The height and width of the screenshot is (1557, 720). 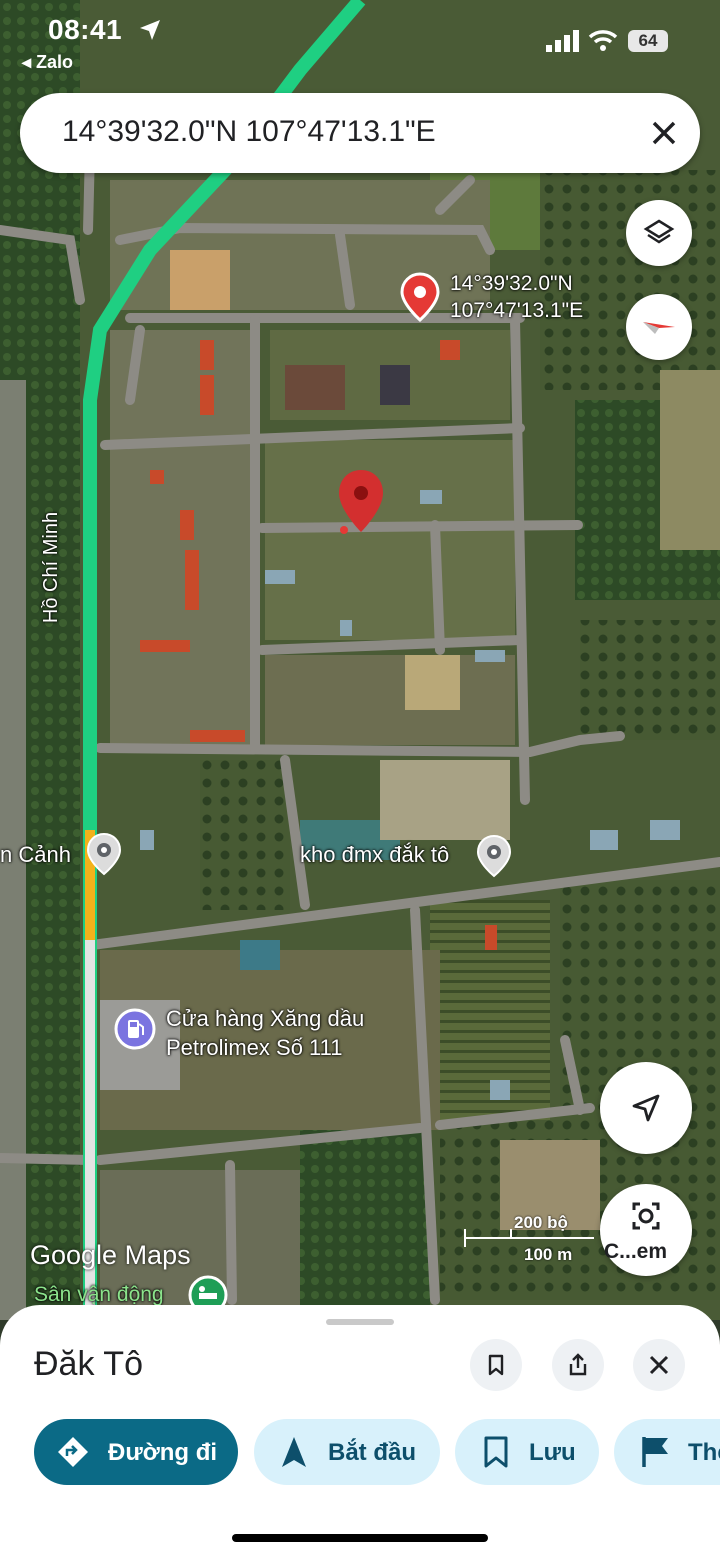 What do you see at coordinates (163, 1452) in the screenshot?
I see `directions-label: Đường đi` at bounding box center [163, 1452].